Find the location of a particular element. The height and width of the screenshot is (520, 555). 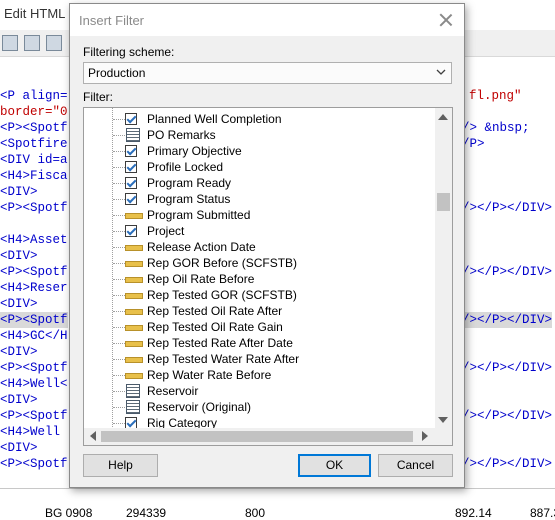

dialog-titlebar: Insert Filter is located at coordinates (267, 20).